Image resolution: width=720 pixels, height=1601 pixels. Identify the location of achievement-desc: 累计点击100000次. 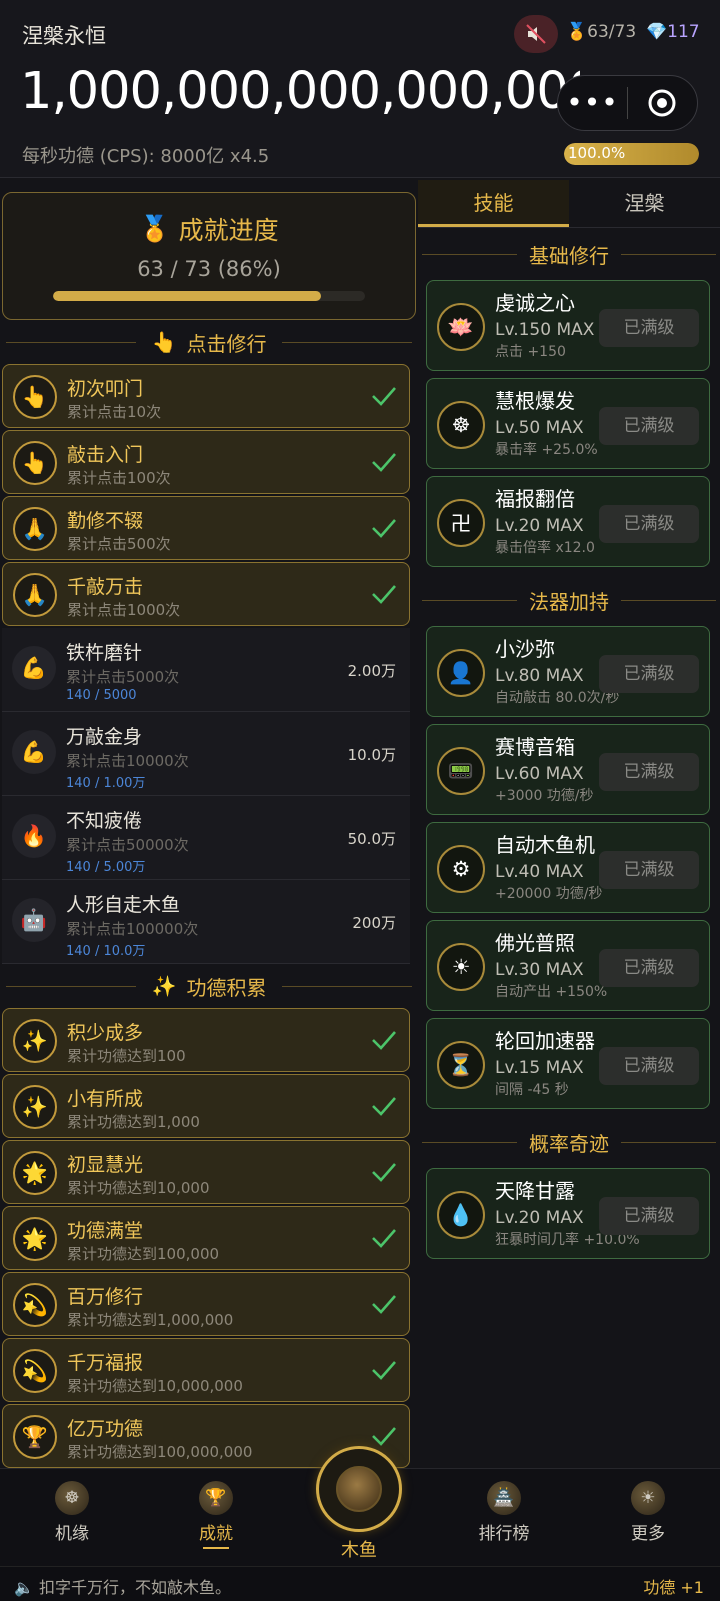
(132, 929).